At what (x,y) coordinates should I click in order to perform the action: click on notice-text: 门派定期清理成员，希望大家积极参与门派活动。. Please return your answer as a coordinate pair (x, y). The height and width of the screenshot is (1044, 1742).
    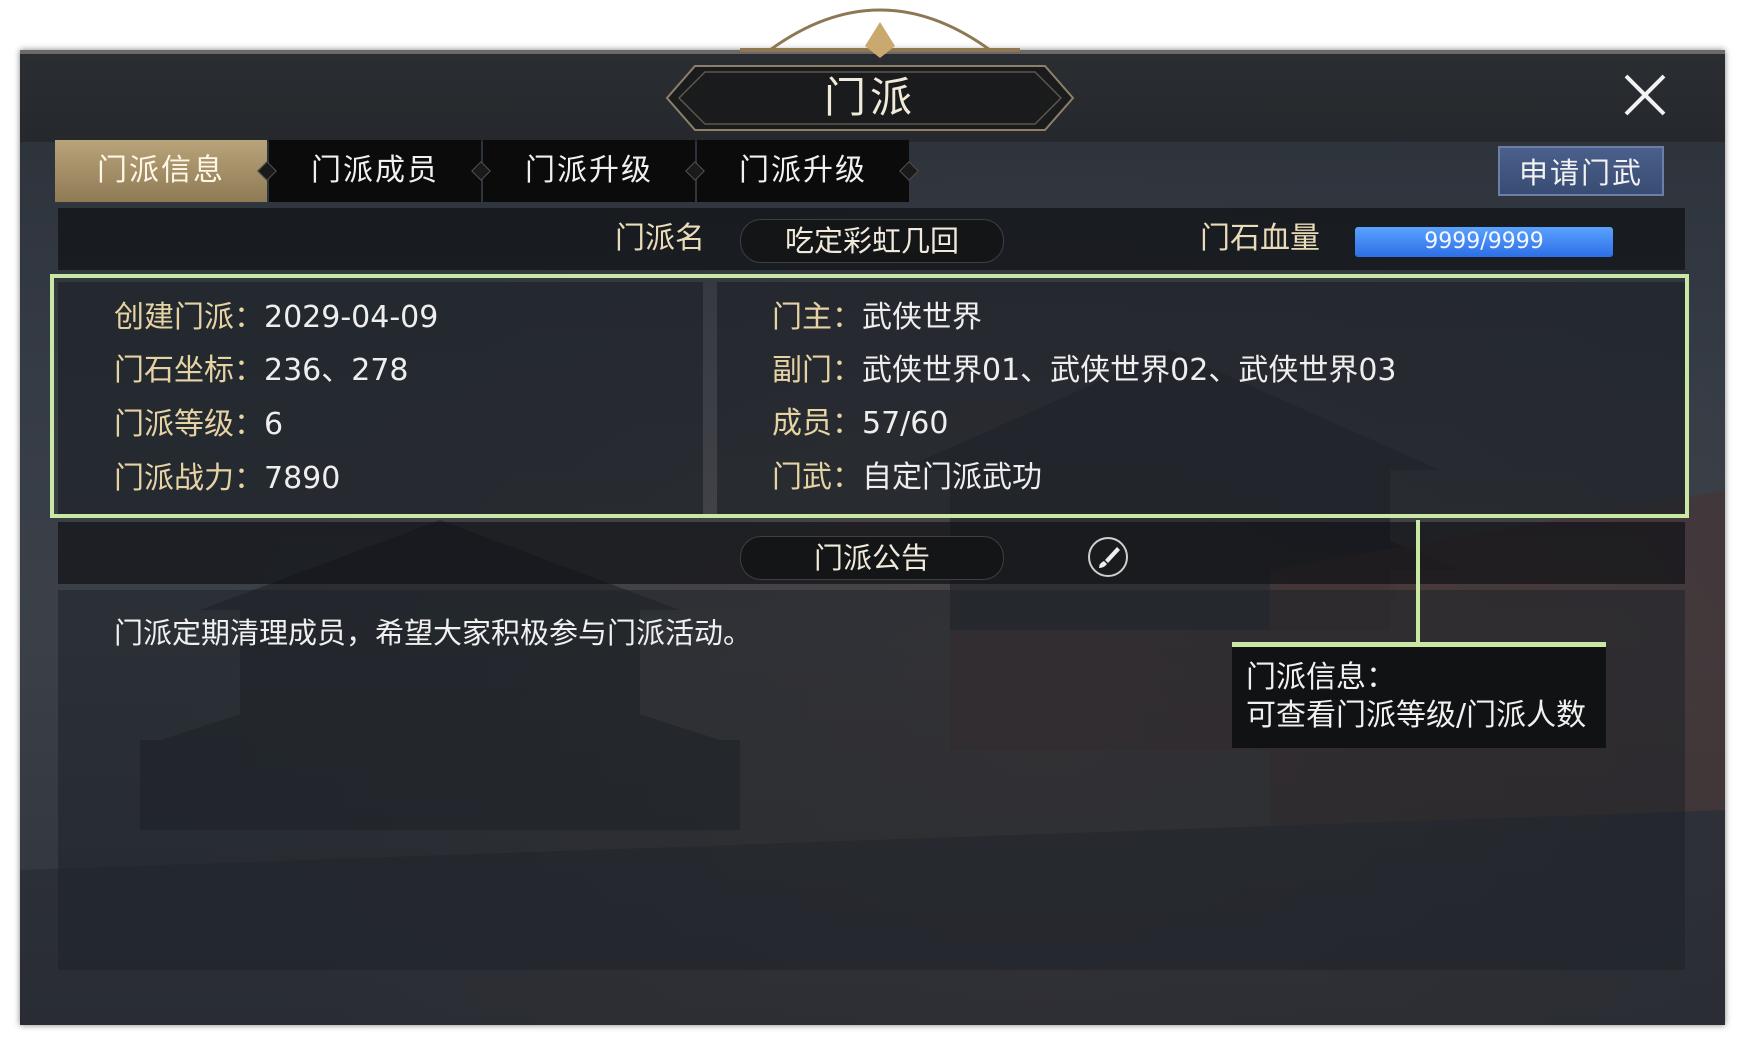
    Looking at the image, I should click on (433, 633).